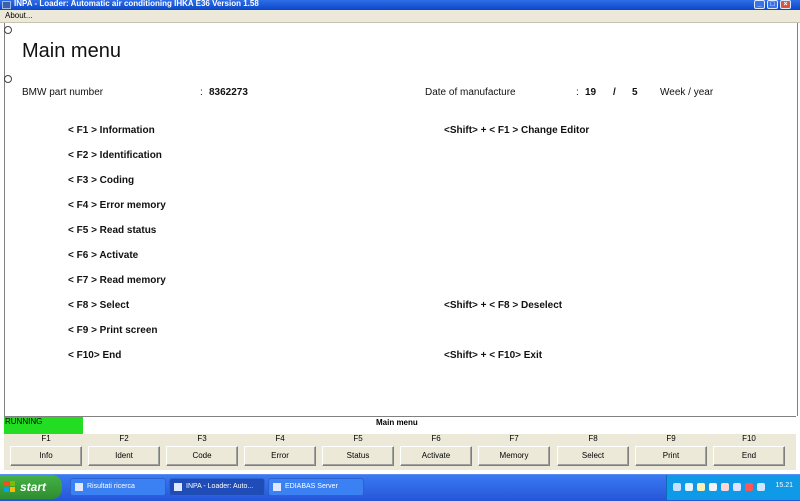  Describe the element at coordinates (111, 130) in the screenshot. I see `menu-option-f1: < F1 > Information` at that location.